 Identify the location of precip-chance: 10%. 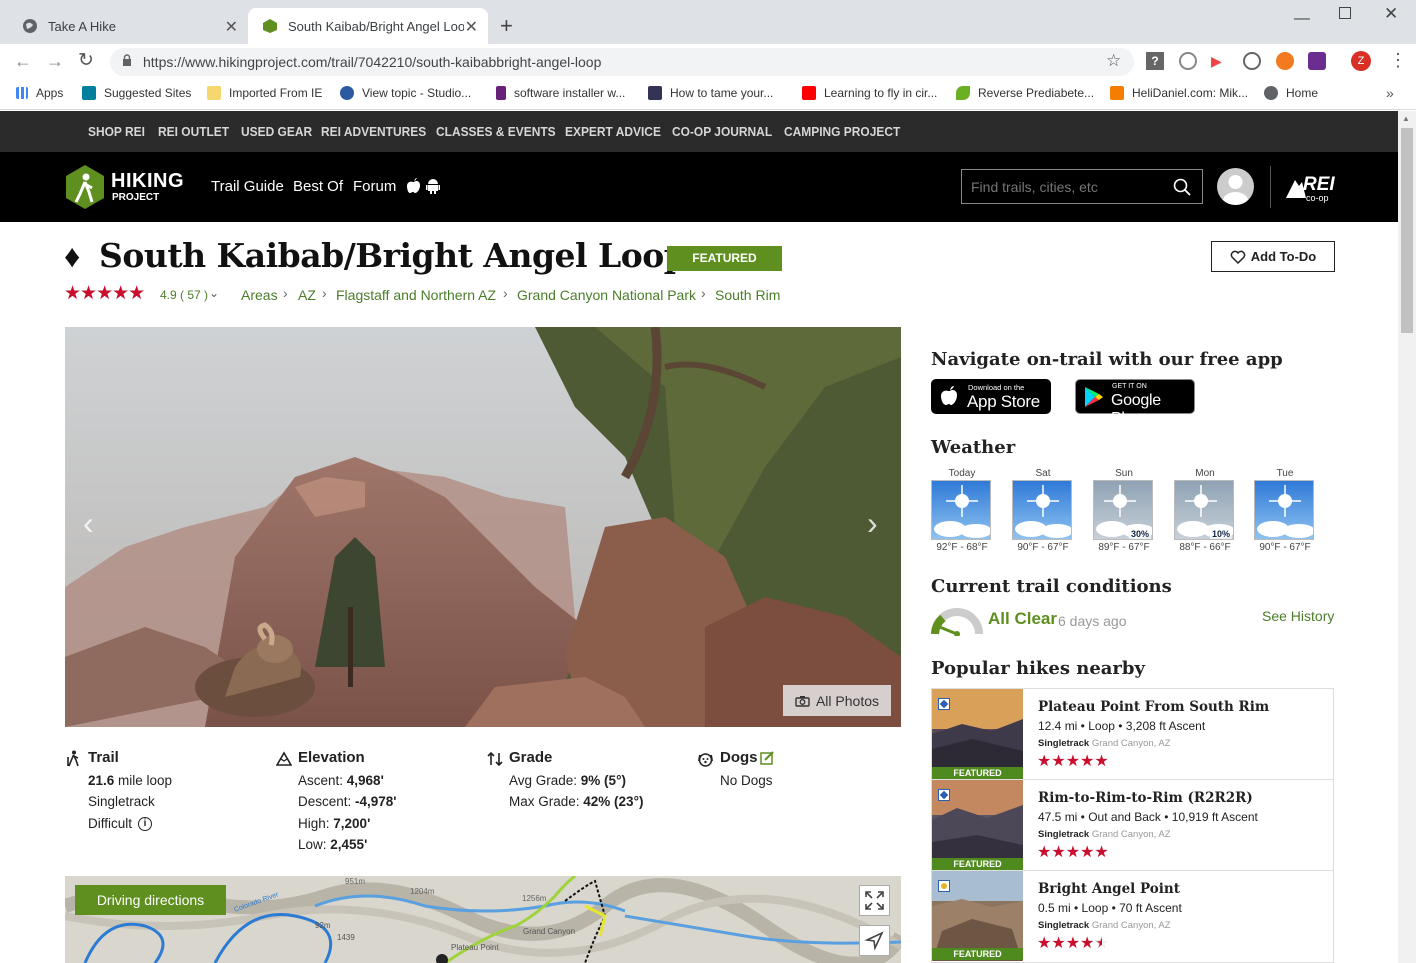
(1221, 534).